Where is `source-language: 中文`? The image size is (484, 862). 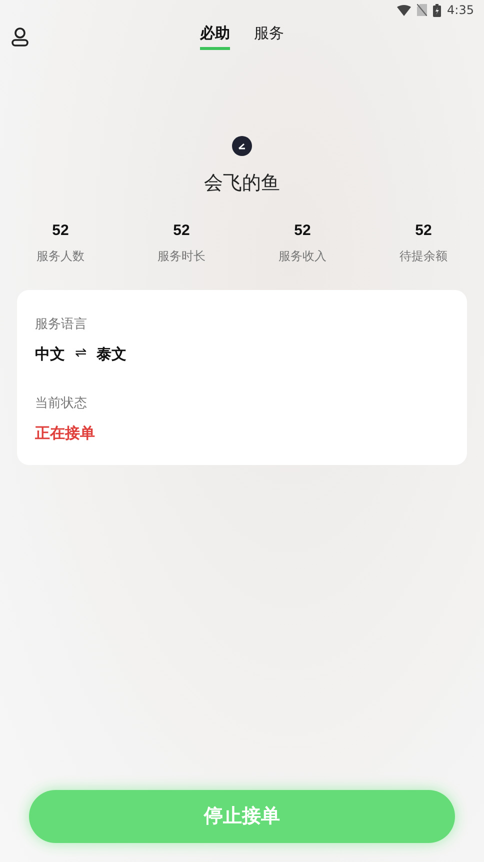
source-language: 中文 is located at coordinates (50, 354).